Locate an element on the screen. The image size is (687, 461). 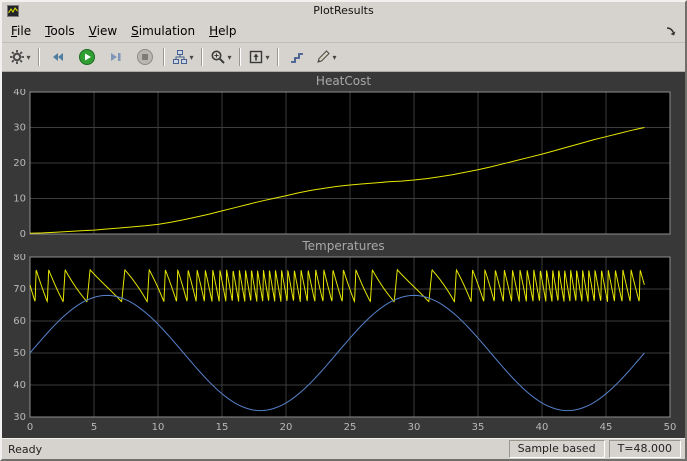
magnifier-icon is located at coordinates (218, 57).